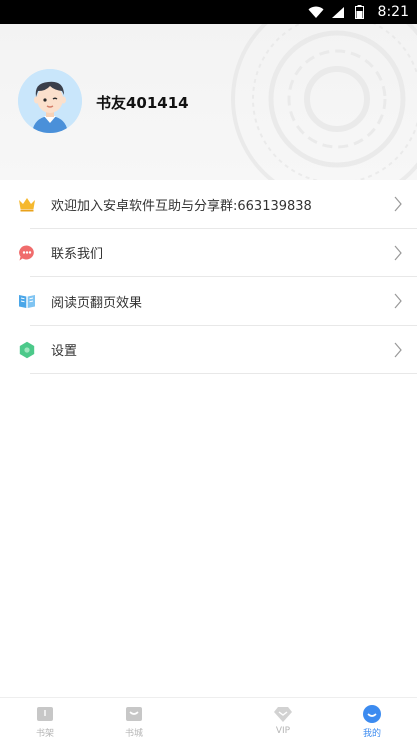  I want to click on tab-mine: 我的, so click(372, 720).